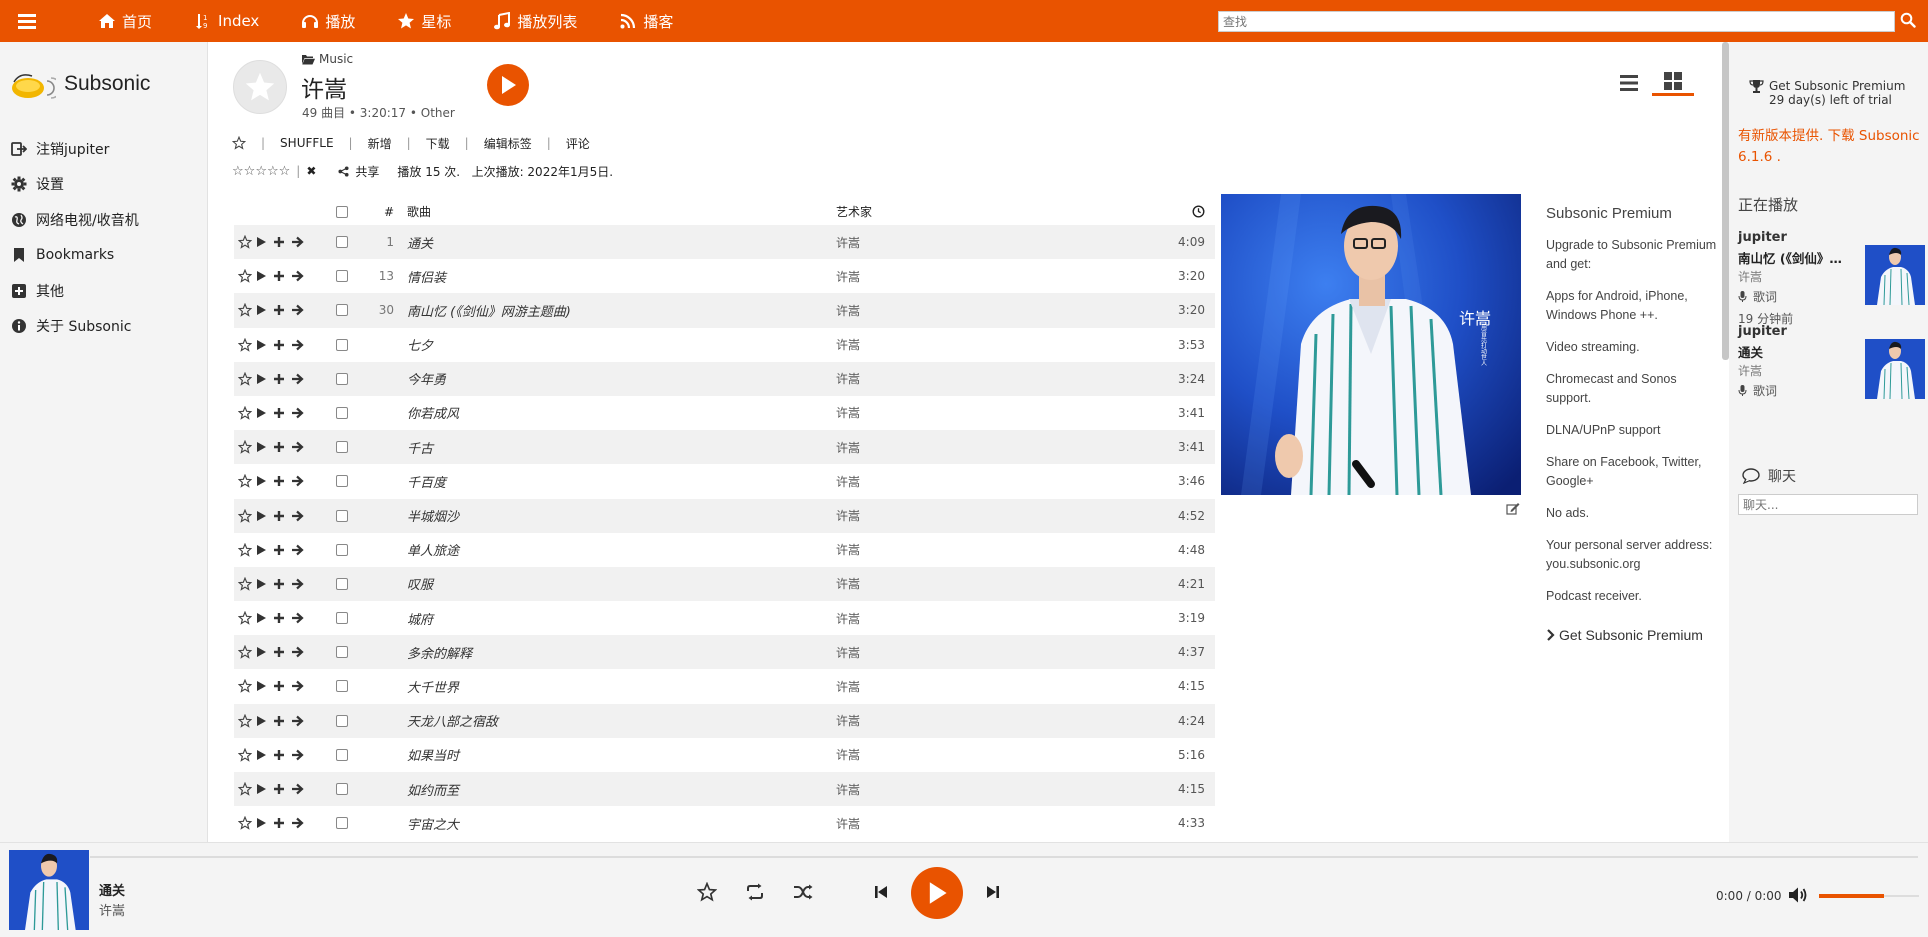 The height and width of the screenshot is (937, 1928). I want to click on table-row: 今年勇 许嵩 3:24, so click(724, 378).